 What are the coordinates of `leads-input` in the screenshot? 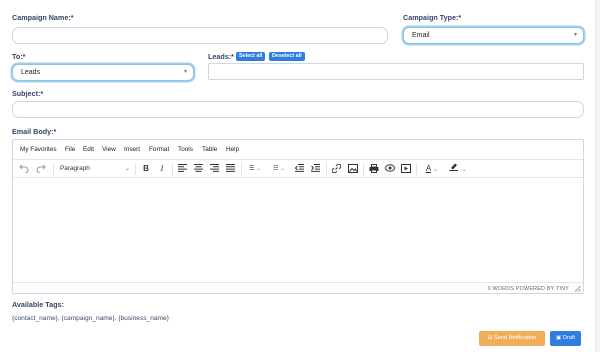 It's located at (396, 71).